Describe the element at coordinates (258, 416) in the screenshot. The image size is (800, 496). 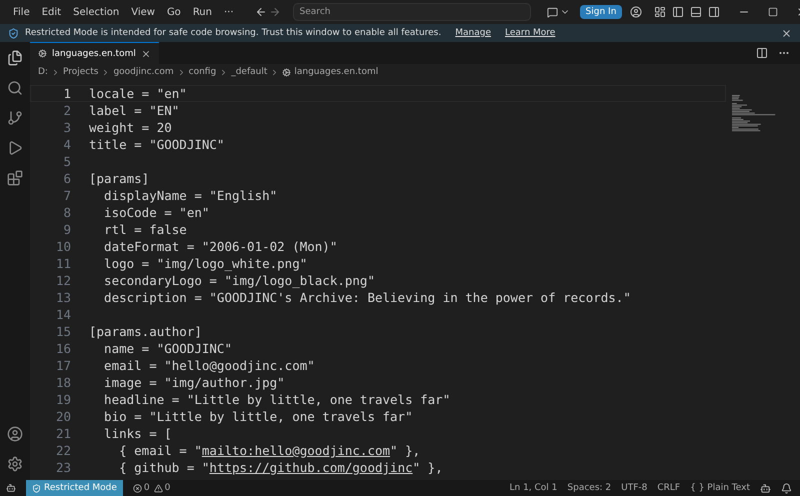
I see `code-line: bio = "Little by little, one travels far"` at that location.